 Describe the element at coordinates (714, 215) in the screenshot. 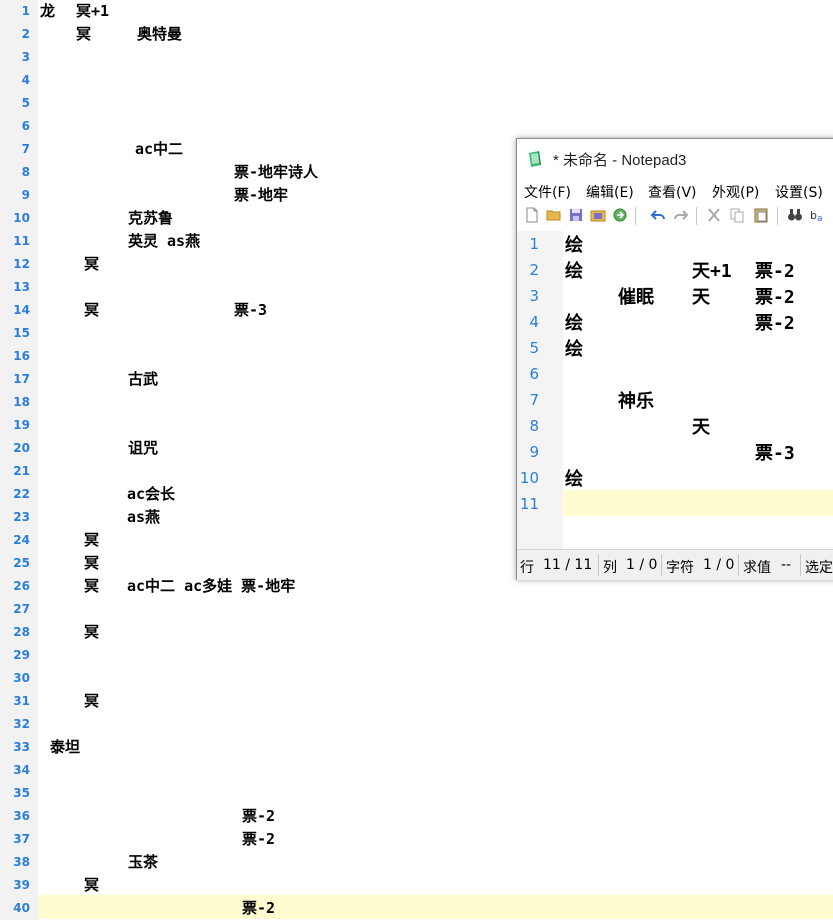

I see `cut-icon` at that location.